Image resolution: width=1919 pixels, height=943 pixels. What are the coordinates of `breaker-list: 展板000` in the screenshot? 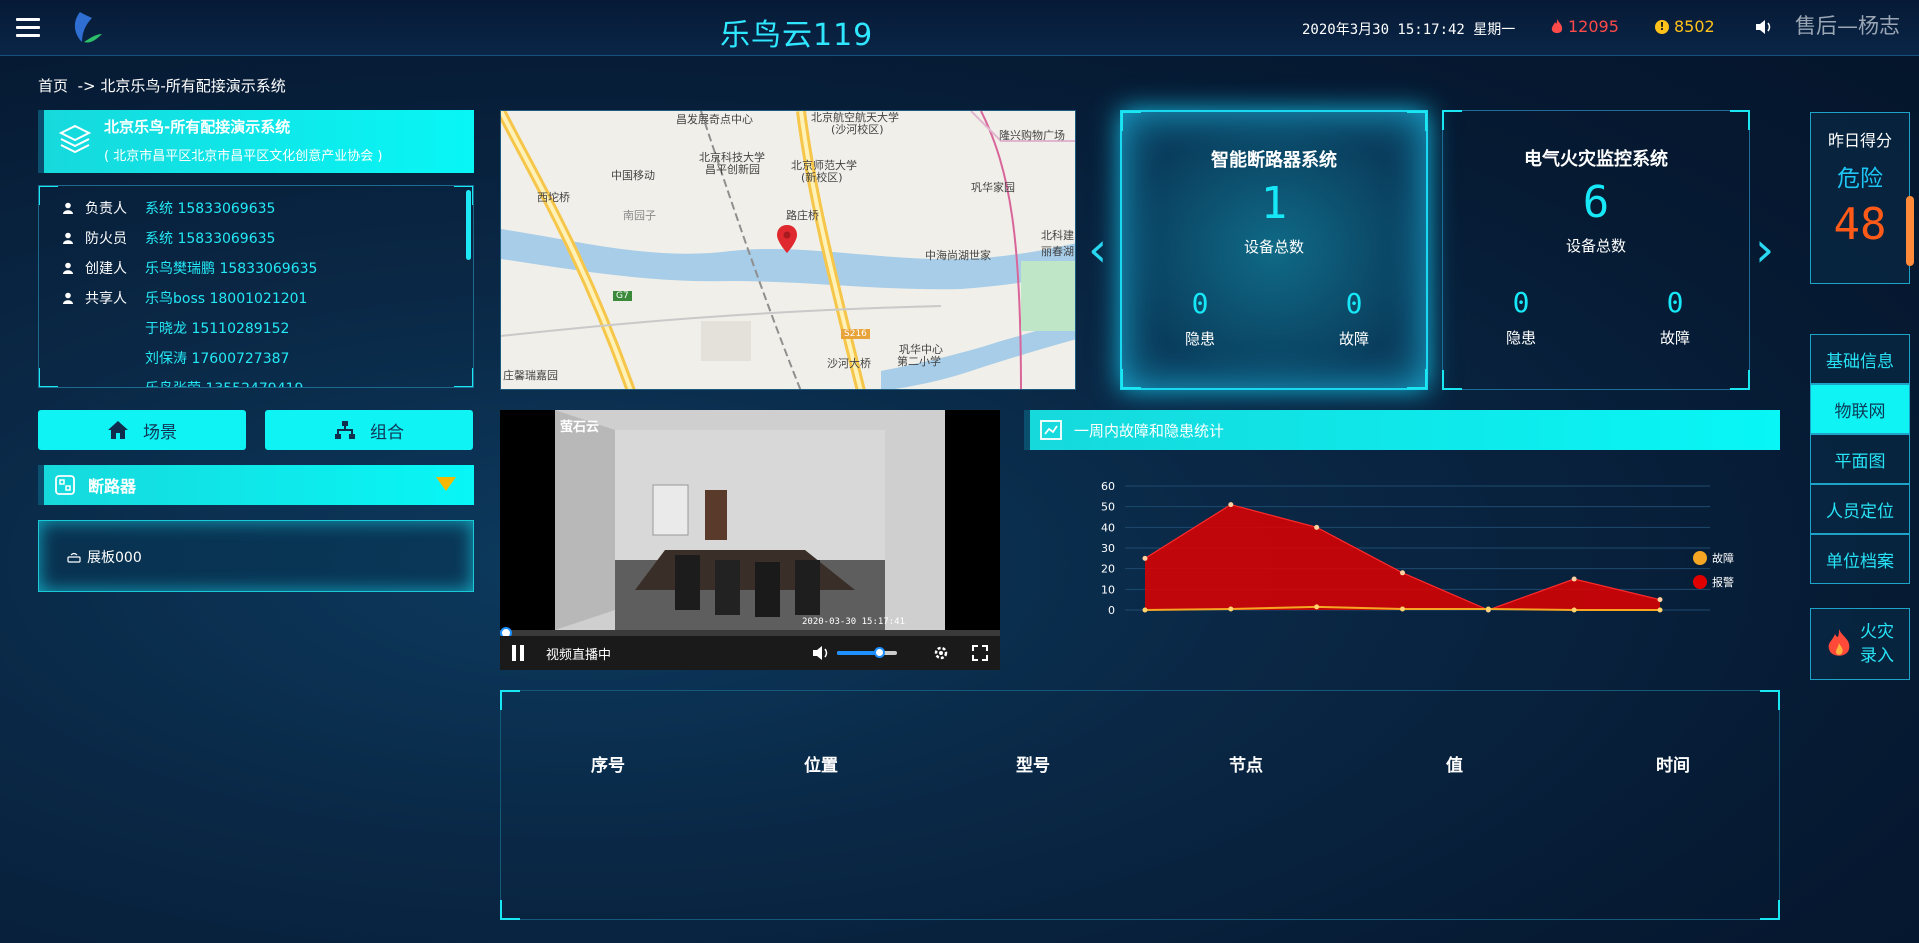 It's located at (256, 556).